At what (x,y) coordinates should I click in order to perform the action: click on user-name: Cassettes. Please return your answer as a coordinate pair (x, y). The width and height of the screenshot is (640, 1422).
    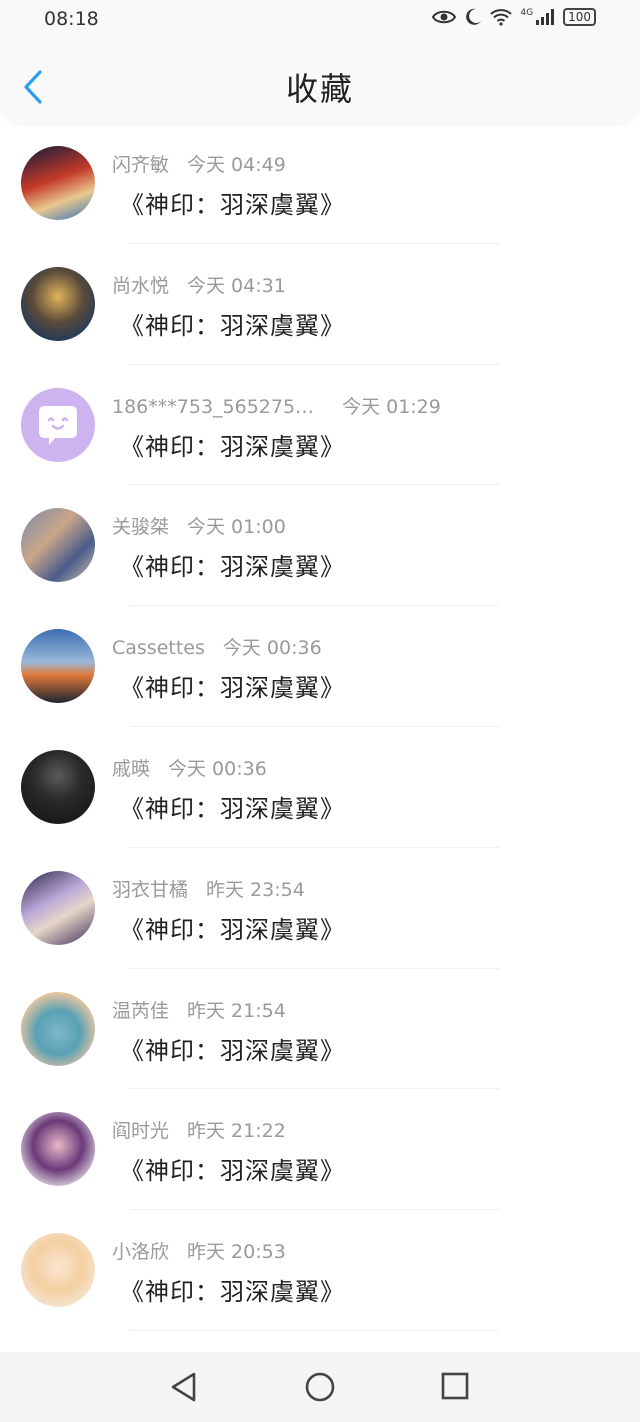
    Looking at the image, I should click on (158, 648).